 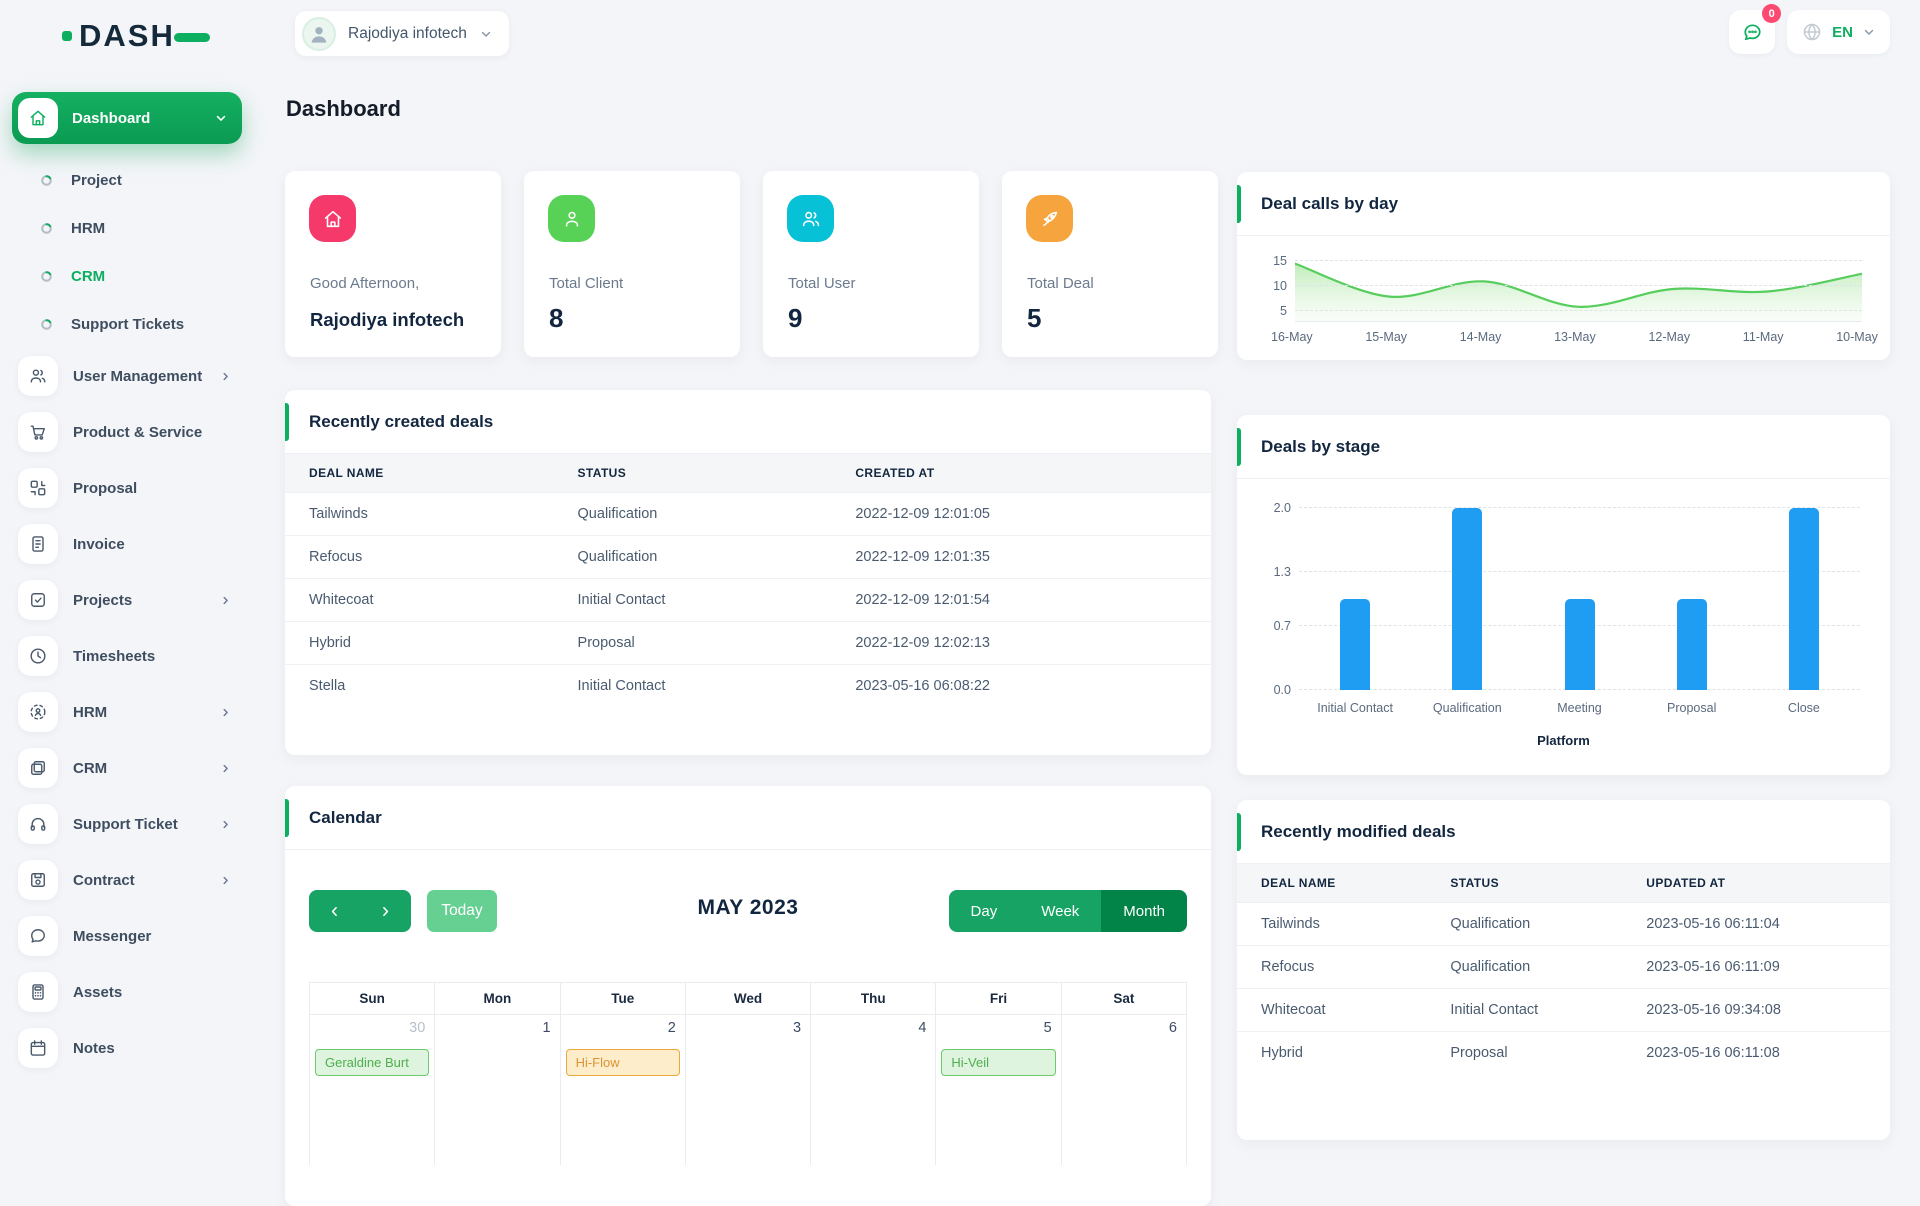 What do you see at coordinates (1578, 260) in the screenshot?
I see `gridline` at bounding box center [1578, 260].